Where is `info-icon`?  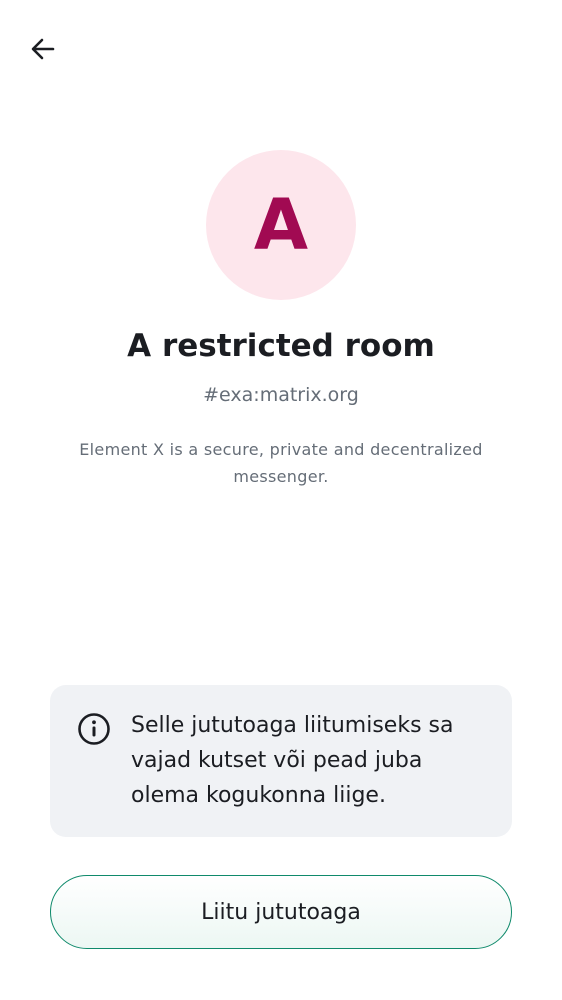 info-icon is located at coordinates (94, 729).